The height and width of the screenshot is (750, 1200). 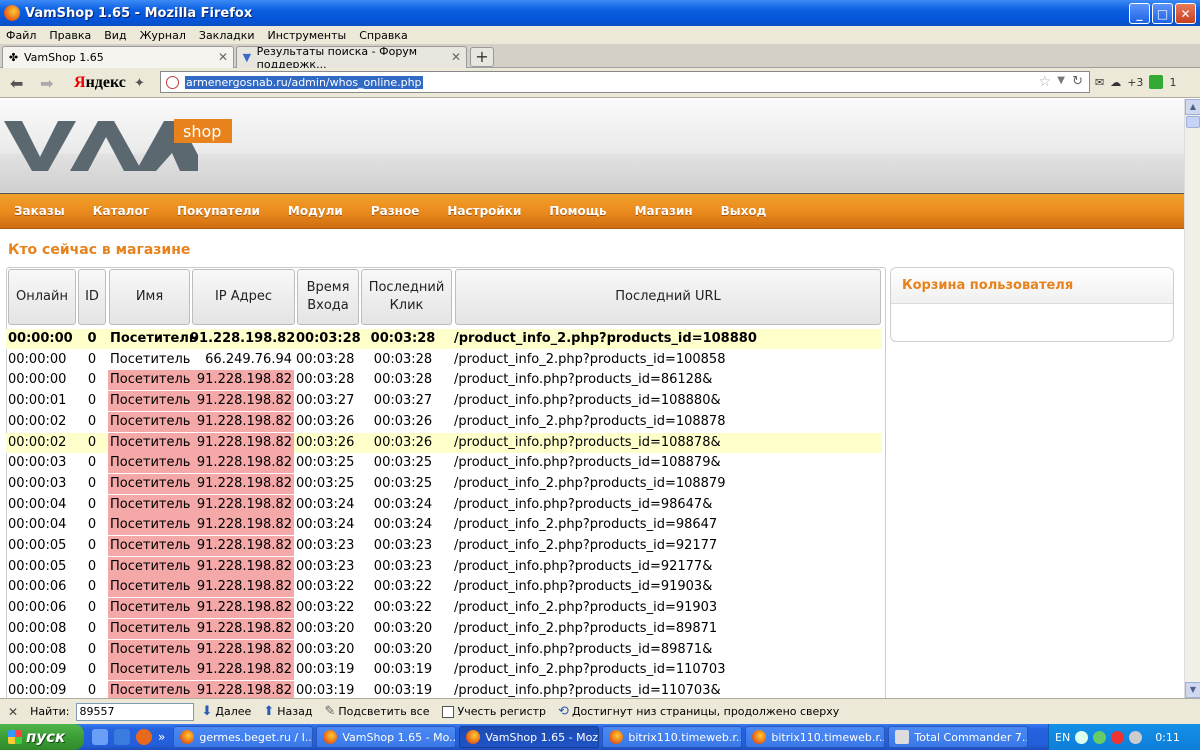 I want to click on firefox-quick-icon, so click(x=144, y=737).